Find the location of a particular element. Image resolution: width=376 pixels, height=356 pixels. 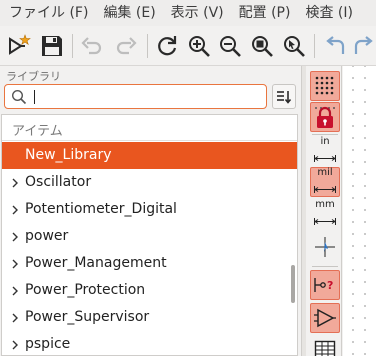

symbol-body-icon is located at coordinates (325, 318).